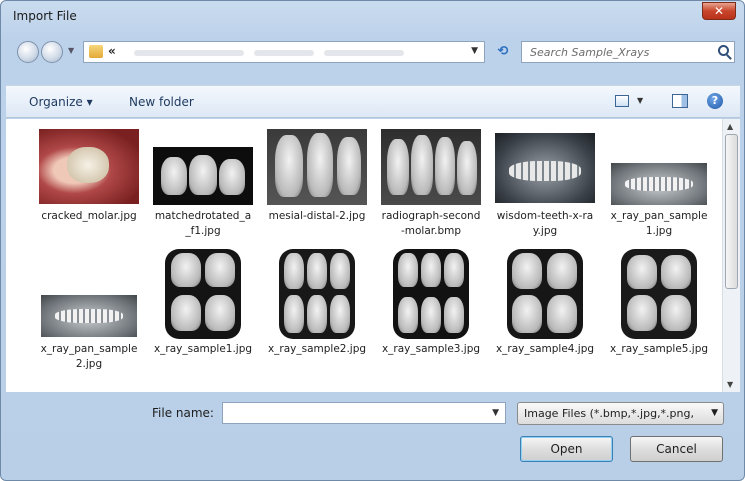  I want to click on search-box, so click(628, 52).